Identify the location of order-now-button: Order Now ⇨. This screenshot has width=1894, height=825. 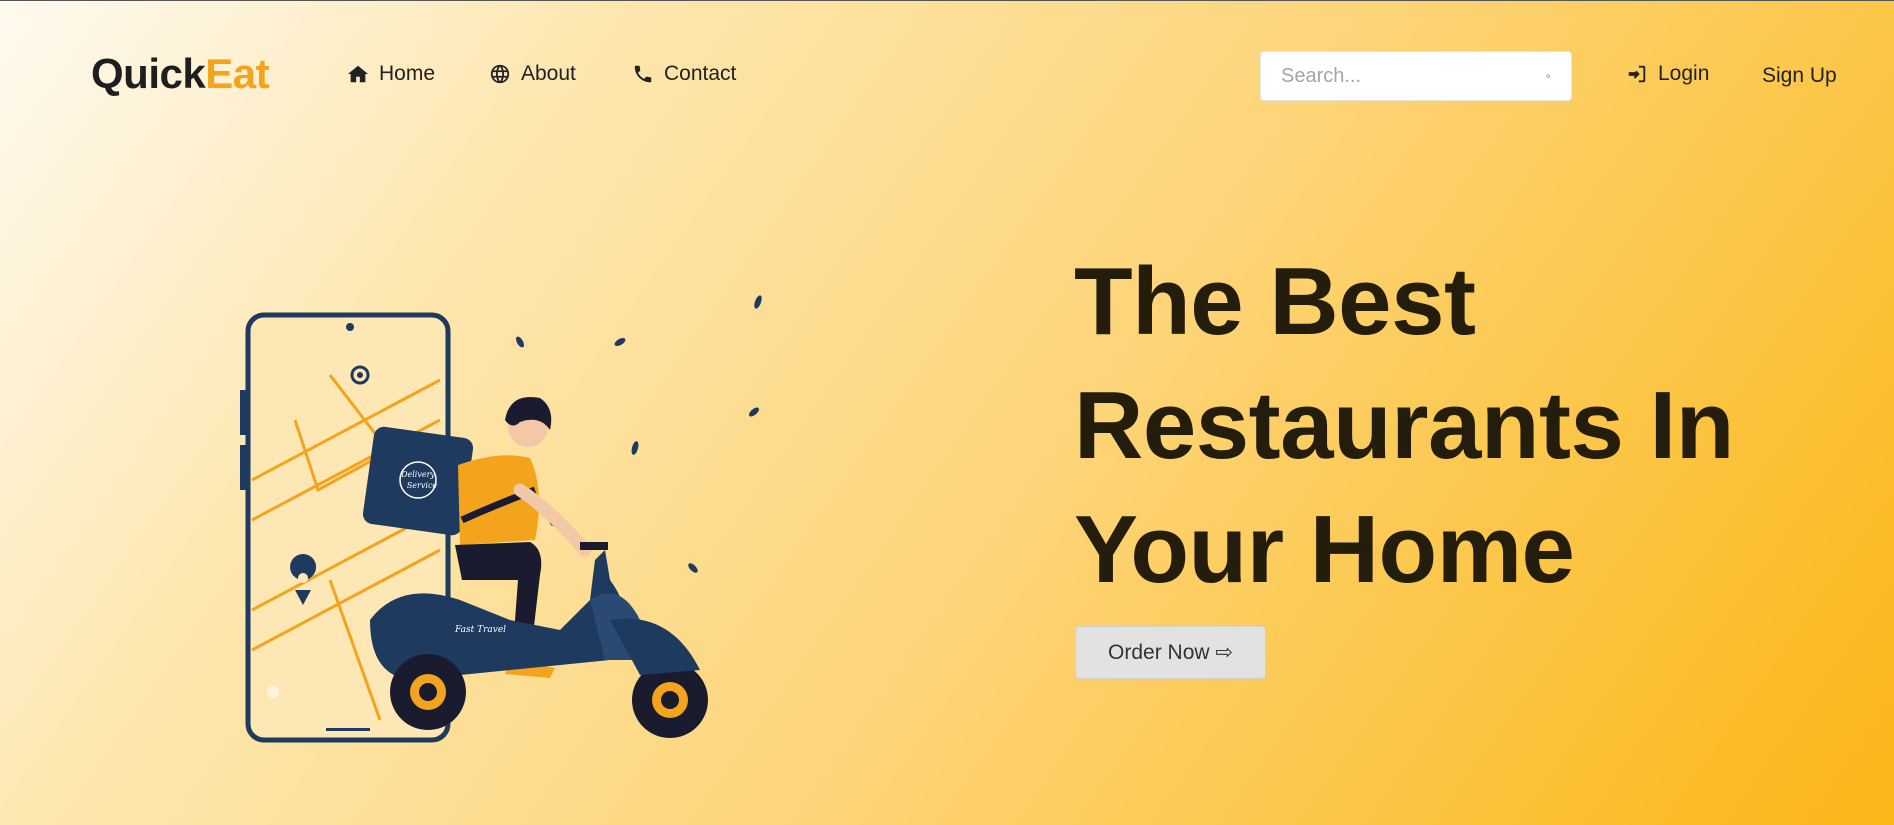
(1170, 652).